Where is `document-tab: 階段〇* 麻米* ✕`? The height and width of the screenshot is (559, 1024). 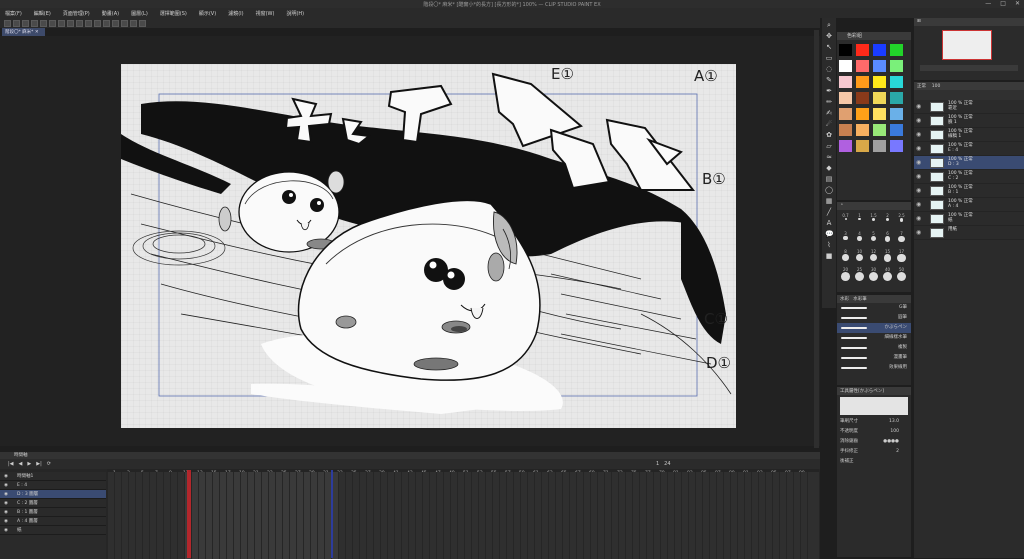 document-tab: 階段〇* 麻米* ✕ is located at coordinates (23, 32).